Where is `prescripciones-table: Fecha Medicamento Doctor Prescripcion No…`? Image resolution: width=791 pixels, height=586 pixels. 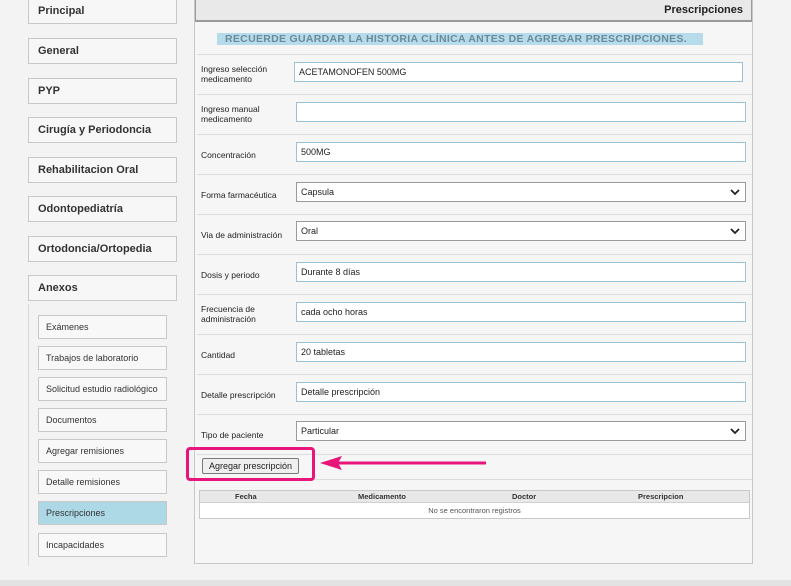
prescripciones-table: Fecha Medicamento Doctor Prescripcion No… is located at coordinates (474, 504).